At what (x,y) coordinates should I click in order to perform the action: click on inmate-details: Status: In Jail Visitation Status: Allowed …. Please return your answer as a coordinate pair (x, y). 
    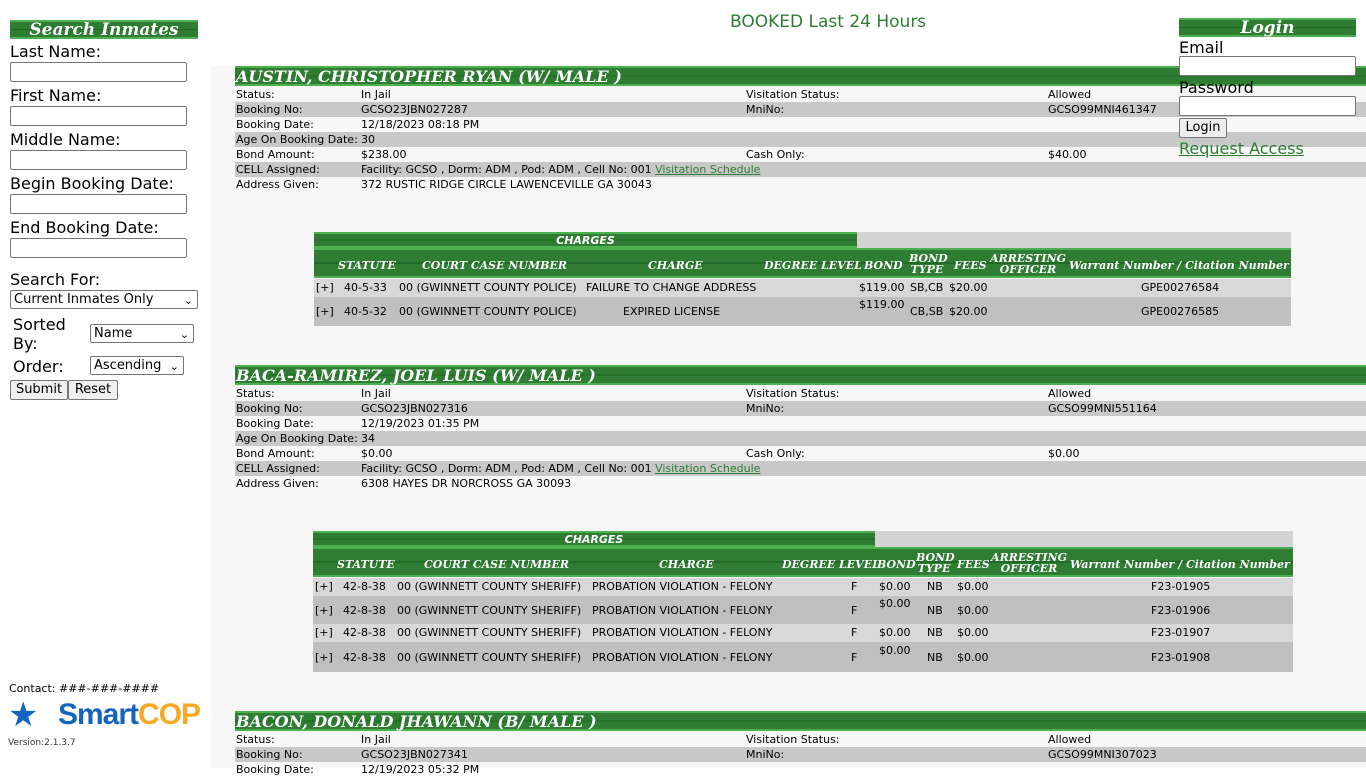
    Looking at the image, I should click on (800, 438).